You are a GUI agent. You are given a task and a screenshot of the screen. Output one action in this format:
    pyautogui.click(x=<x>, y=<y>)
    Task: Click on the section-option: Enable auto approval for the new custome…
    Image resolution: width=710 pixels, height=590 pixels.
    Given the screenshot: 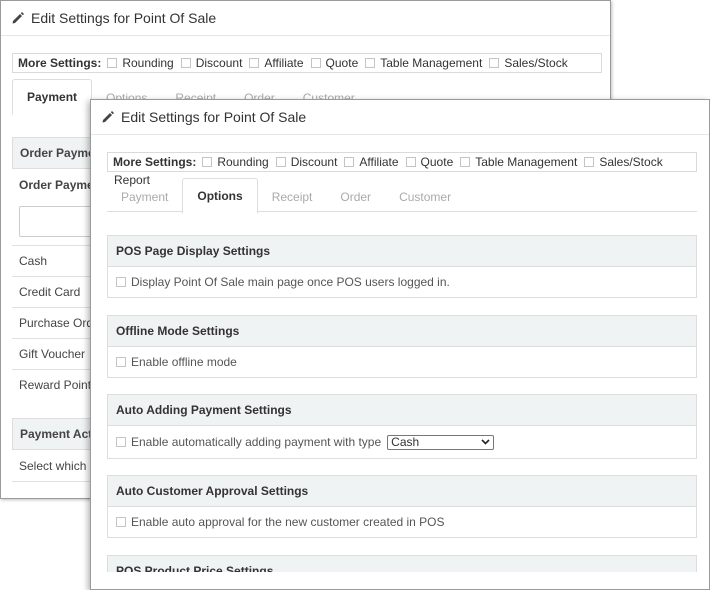 What is the action you would take?
    pyautogui.click(x=402, y=522)
    